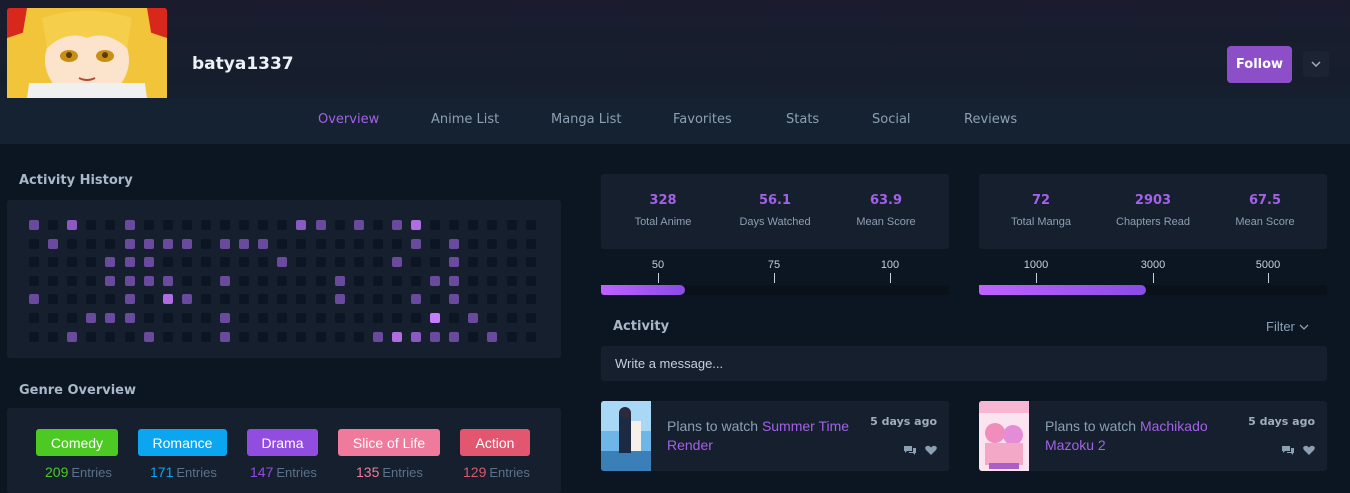 The height and width of the screenshot is (493, 1350). What do you see at coordinates (931, 450) in the screenshot?
I see `heart-icon` at bounding box center [931, 450].